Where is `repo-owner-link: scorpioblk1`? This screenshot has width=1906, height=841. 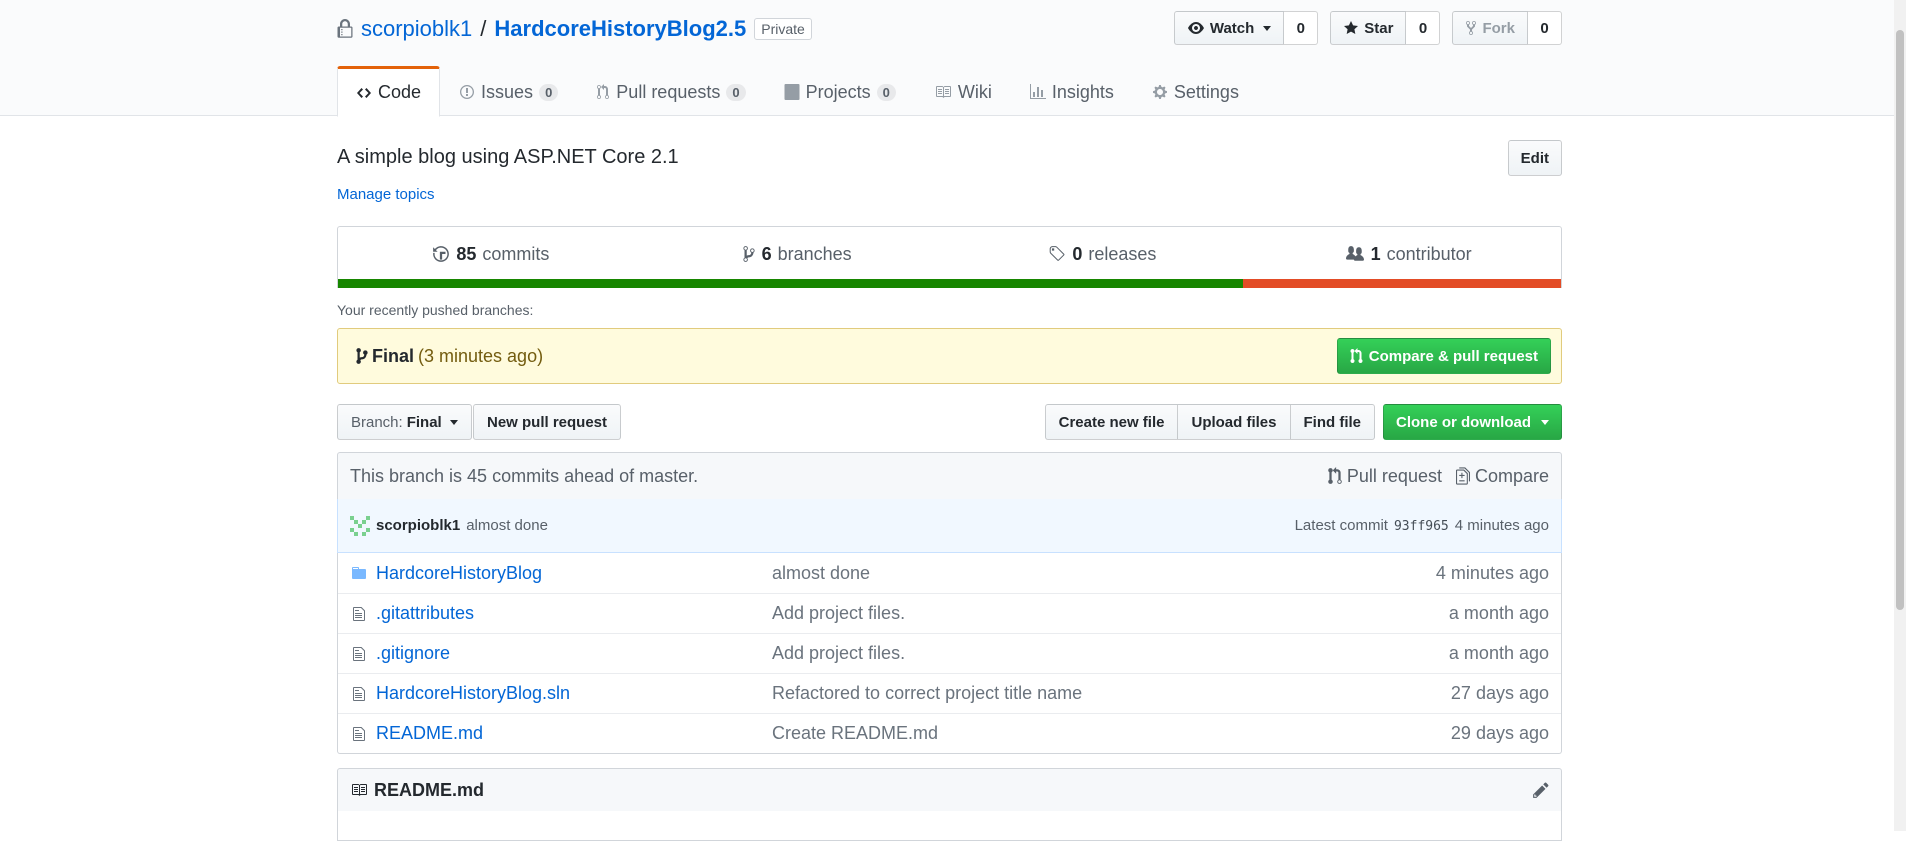 repo-owner-link: scorpioblk1 is located at coordinates (416, 29).